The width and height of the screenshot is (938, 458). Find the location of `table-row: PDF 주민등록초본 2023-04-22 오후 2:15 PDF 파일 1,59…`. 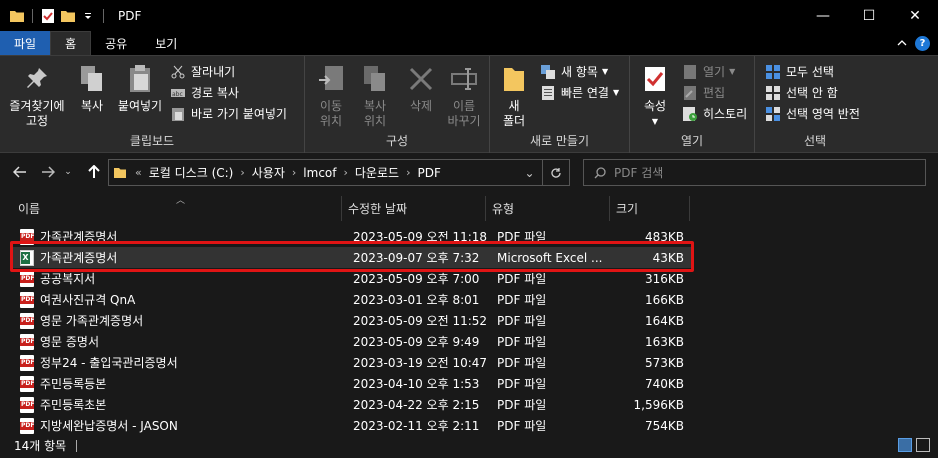

table-row: PDF 주민등록초본 2023-04-22 오후 2:15 PDF 파일 1,59… is located at coordinates (352, 404).